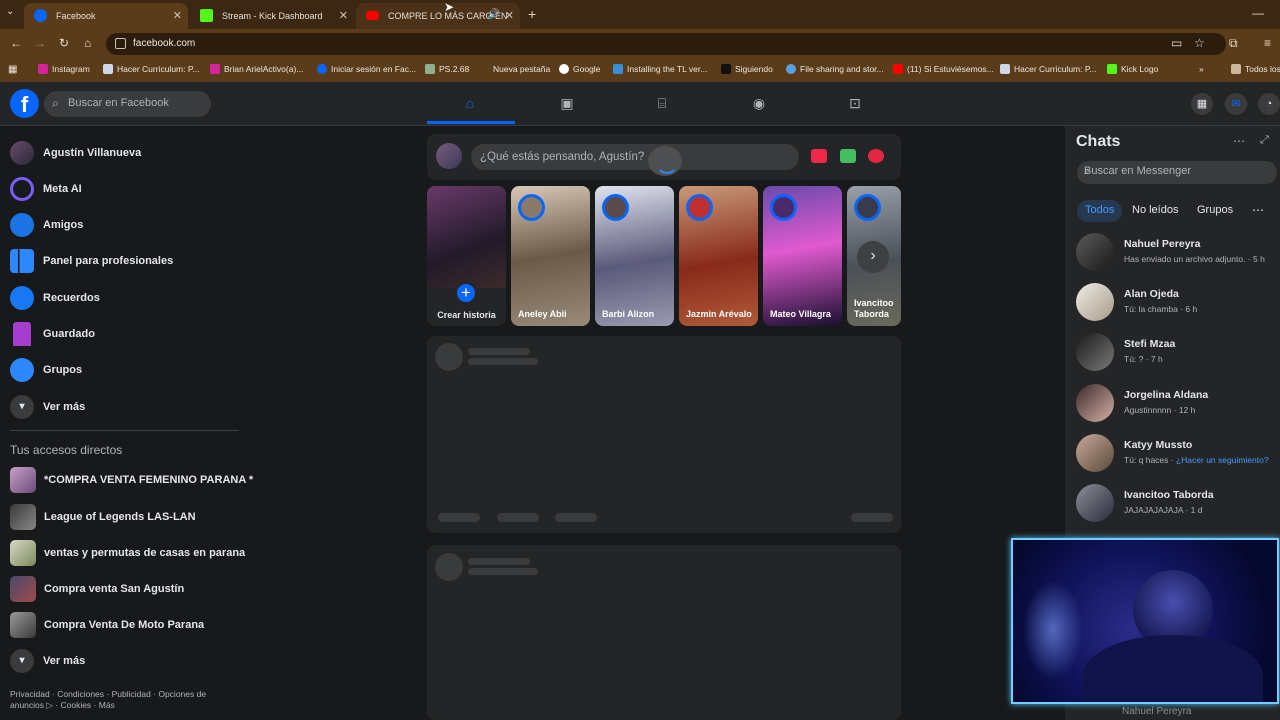 The height and width of the screenshot is (720, 1280). I want to click on groups-icon: ◉, so click(759, 103).